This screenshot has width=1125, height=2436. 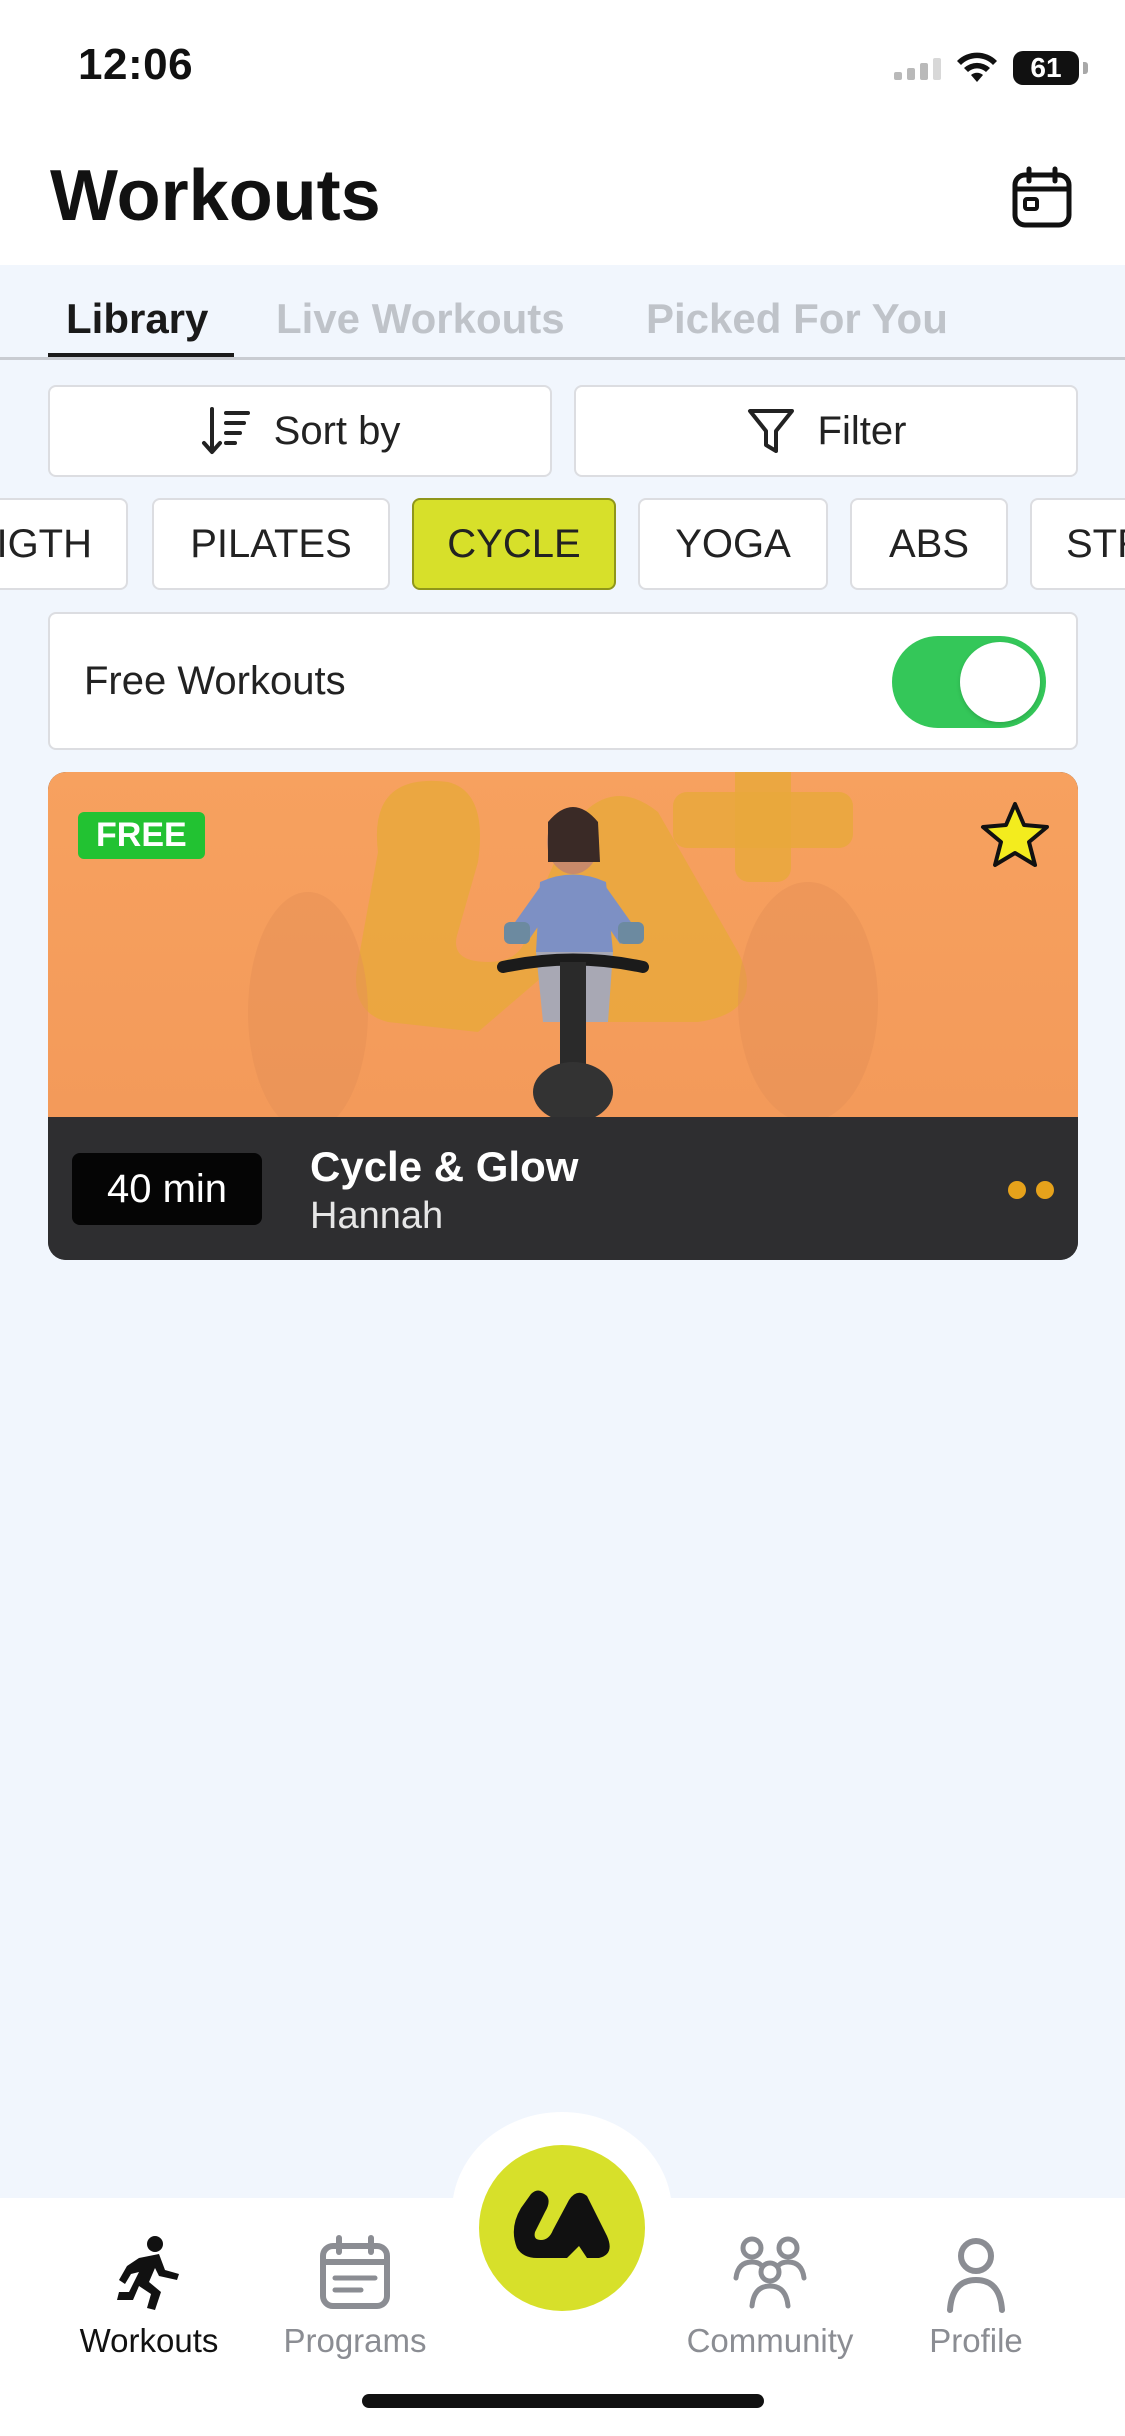 What do you see at coordinates (355, 2340) in the screenshot?
I see `nav-label-programs: Programs` at bounding box center [355, 2340].